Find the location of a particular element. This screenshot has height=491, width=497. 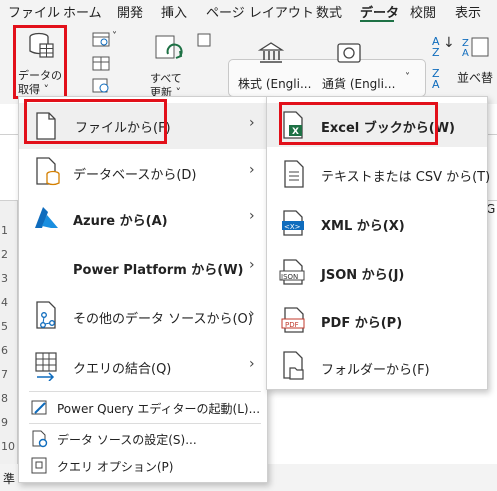

sort-arrow-icon: ↓ is located at coordinates (449, 43).